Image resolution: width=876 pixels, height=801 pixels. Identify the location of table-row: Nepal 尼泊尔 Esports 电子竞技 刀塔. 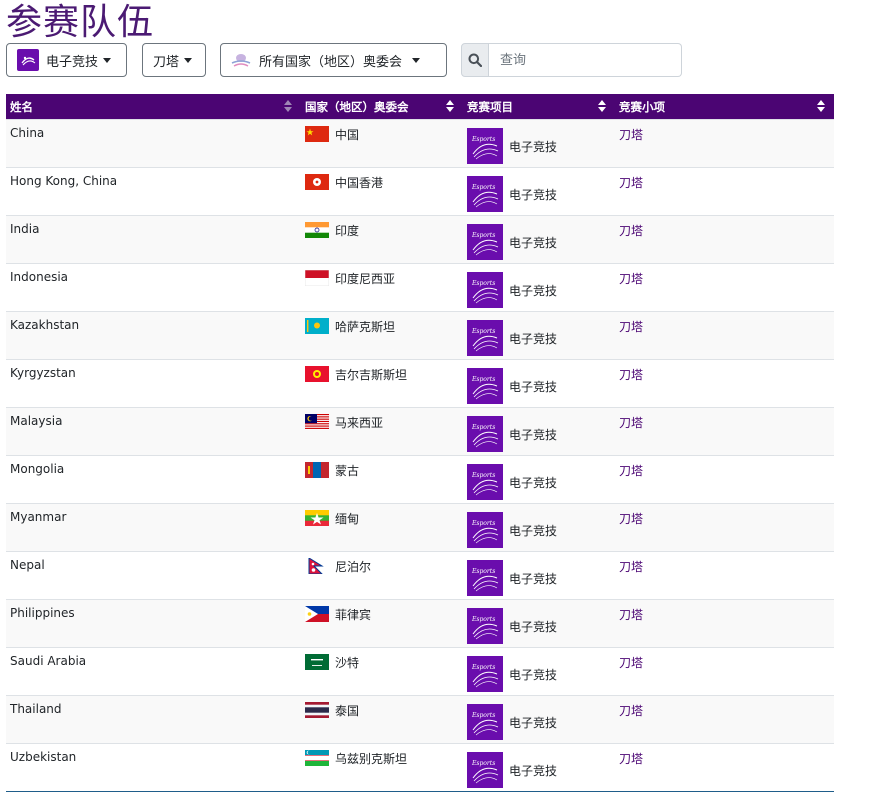
(420, 575).